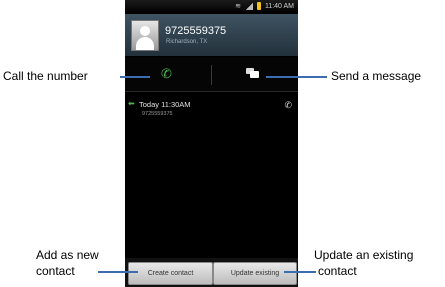 Image resolution: width=445 pixels, height=287 pixels. Describe the element at coordinates (131, 103) in the screenshot. I see `incoming-arrow-icon: ⬅` at that location.